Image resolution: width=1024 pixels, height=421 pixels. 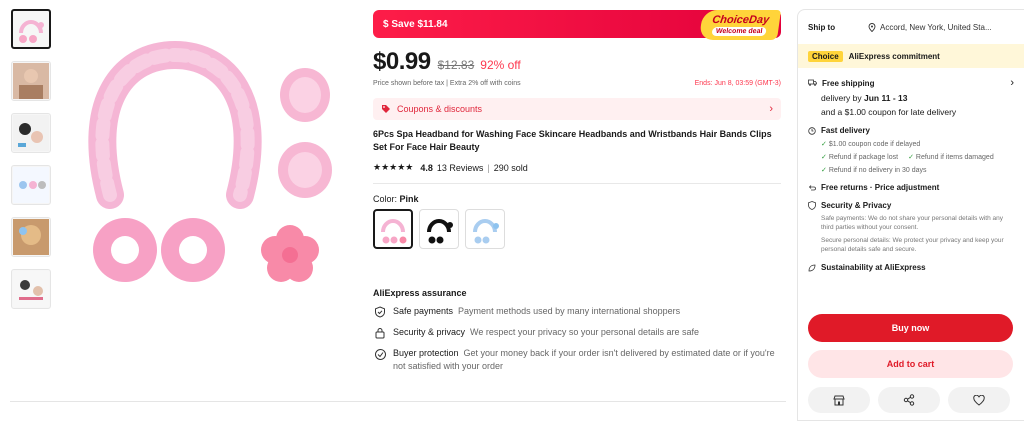 What do you see at coordinates (911, 205) in the screenshot?
I see `security-row: Security & Privacy` at bounding box center [911, 205].